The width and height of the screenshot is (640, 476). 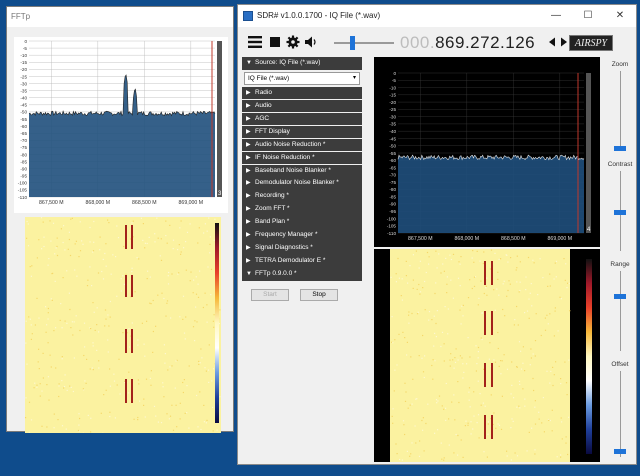 What do you see at coordinates (302, 63) in the screenshot?
I see `source-header: ▼ Source: IQ File (*.wav)` at bounding box center [302, 63].